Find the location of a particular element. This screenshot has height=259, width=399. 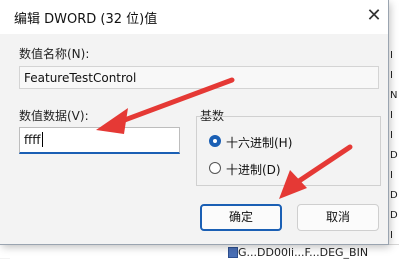

arrow-to-ok-button is located at coordinates (316, 171).